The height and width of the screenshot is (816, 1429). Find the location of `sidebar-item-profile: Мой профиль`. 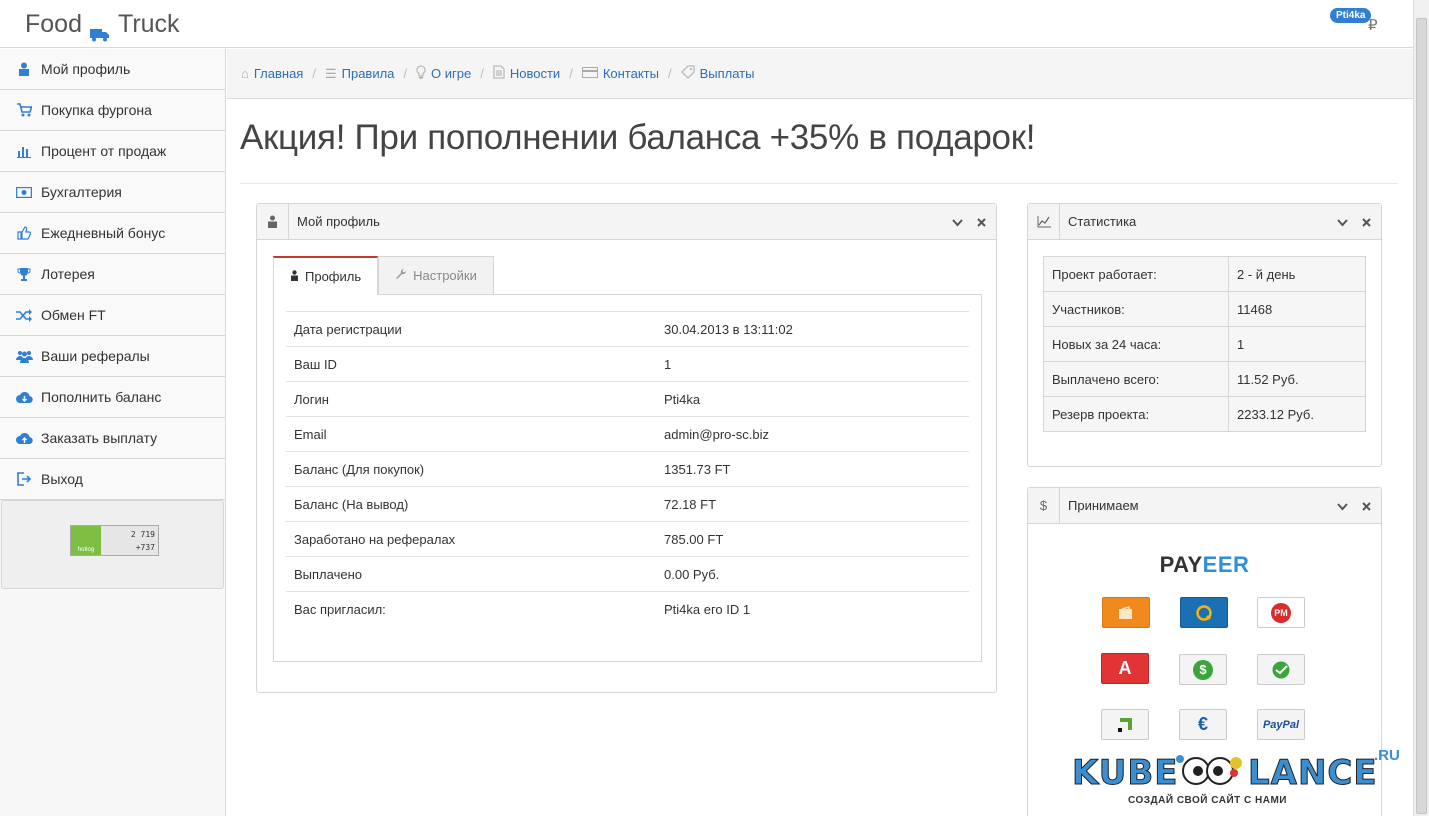

sidebar-item-profile: Мой профиль is located at coordinates (112, 69).